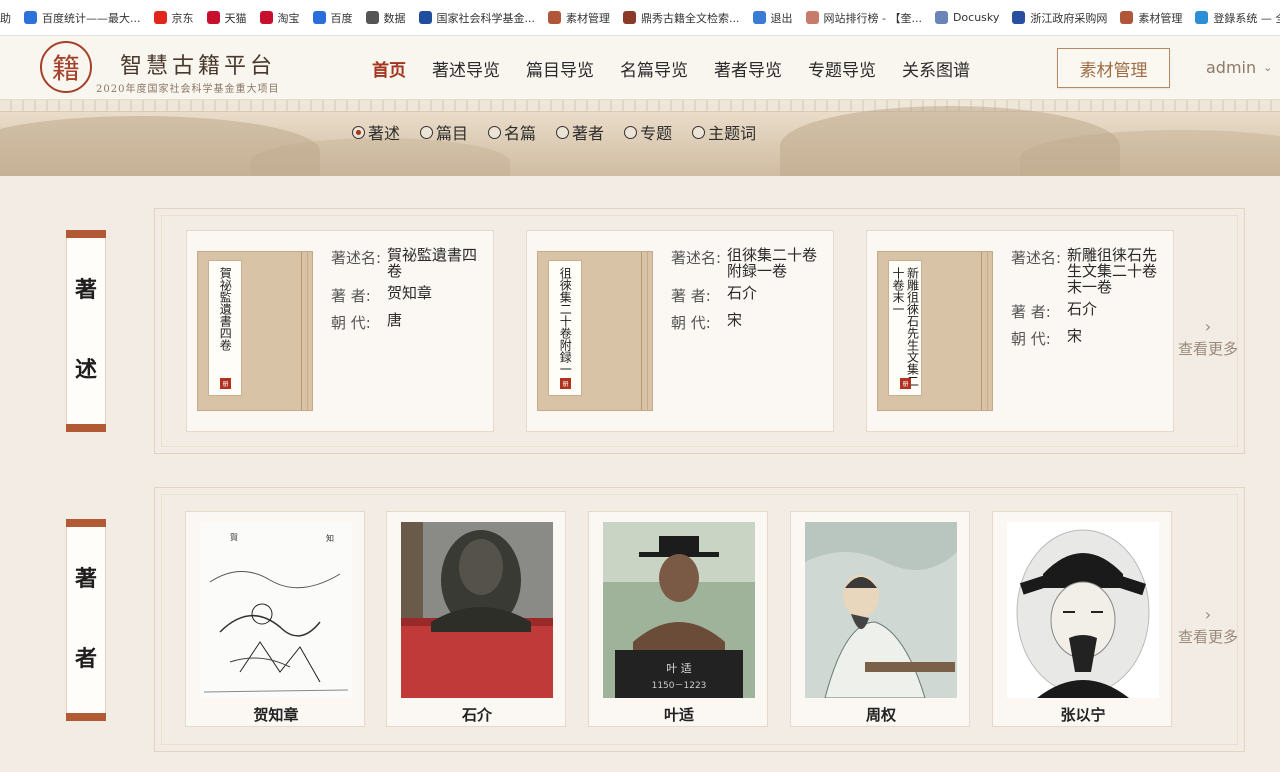 This screenshot has width=1280, height=772. I want to click on search-type-radio: 著者, so click(580, 132).